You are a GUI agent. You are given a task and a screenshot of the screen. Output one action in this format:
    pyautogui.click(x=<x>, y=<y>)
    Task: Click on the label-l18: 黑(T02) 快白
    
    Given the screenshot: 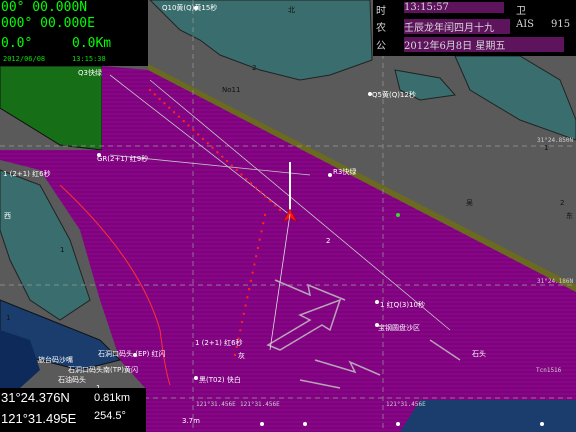 What is the action you would take?
    pyautogui.click(x=220, y=379)
    